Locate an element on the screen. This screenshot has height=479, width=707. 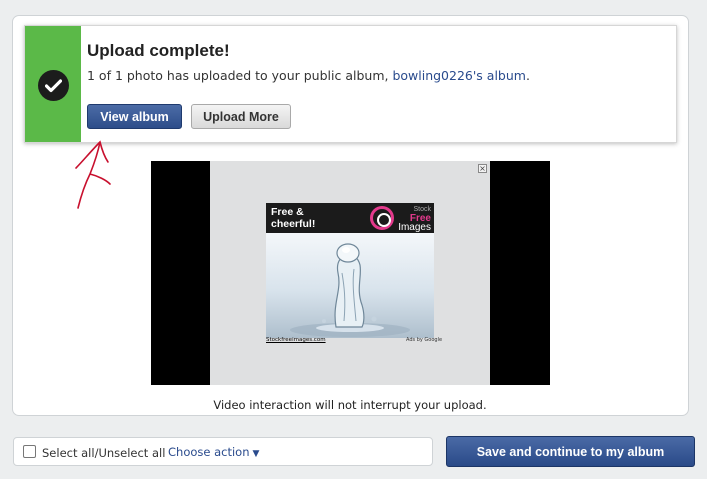
notice-title: Upload complete! is located at coordinates (158, 50).